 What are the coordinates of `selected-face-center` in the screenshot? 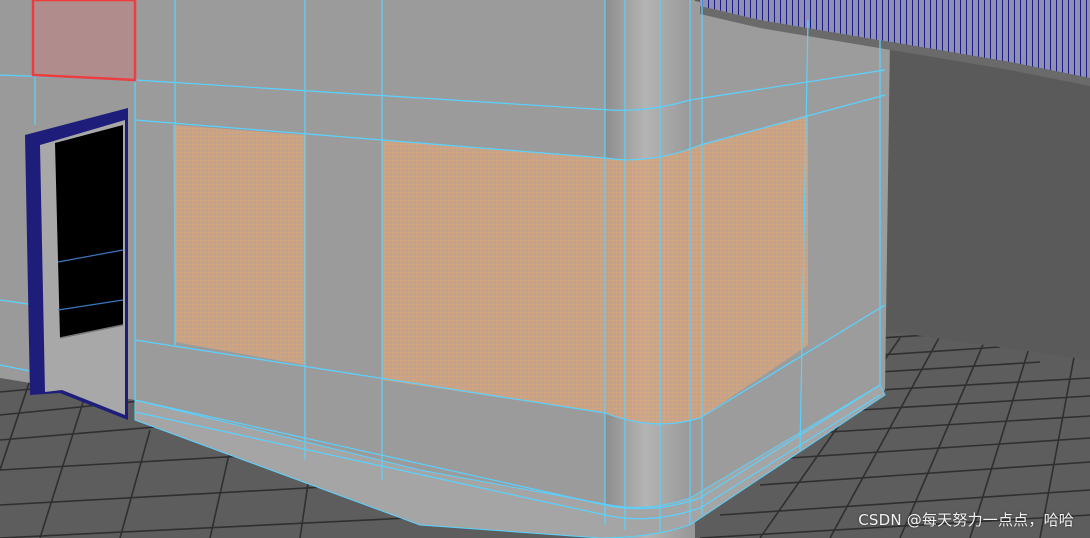 It's located at (493, 276).